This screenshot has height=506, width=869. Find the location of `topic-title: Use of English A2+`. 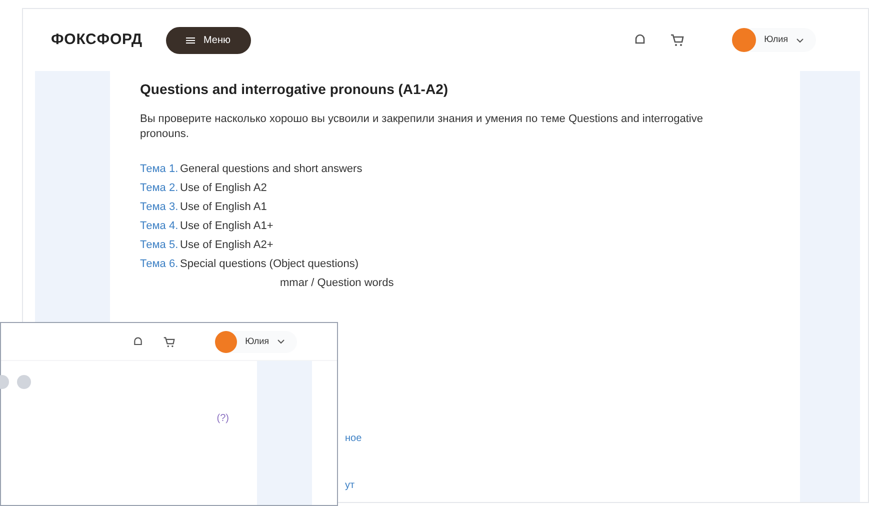

topic-title: Use of English A2+ is located at coordinates (227, 245).